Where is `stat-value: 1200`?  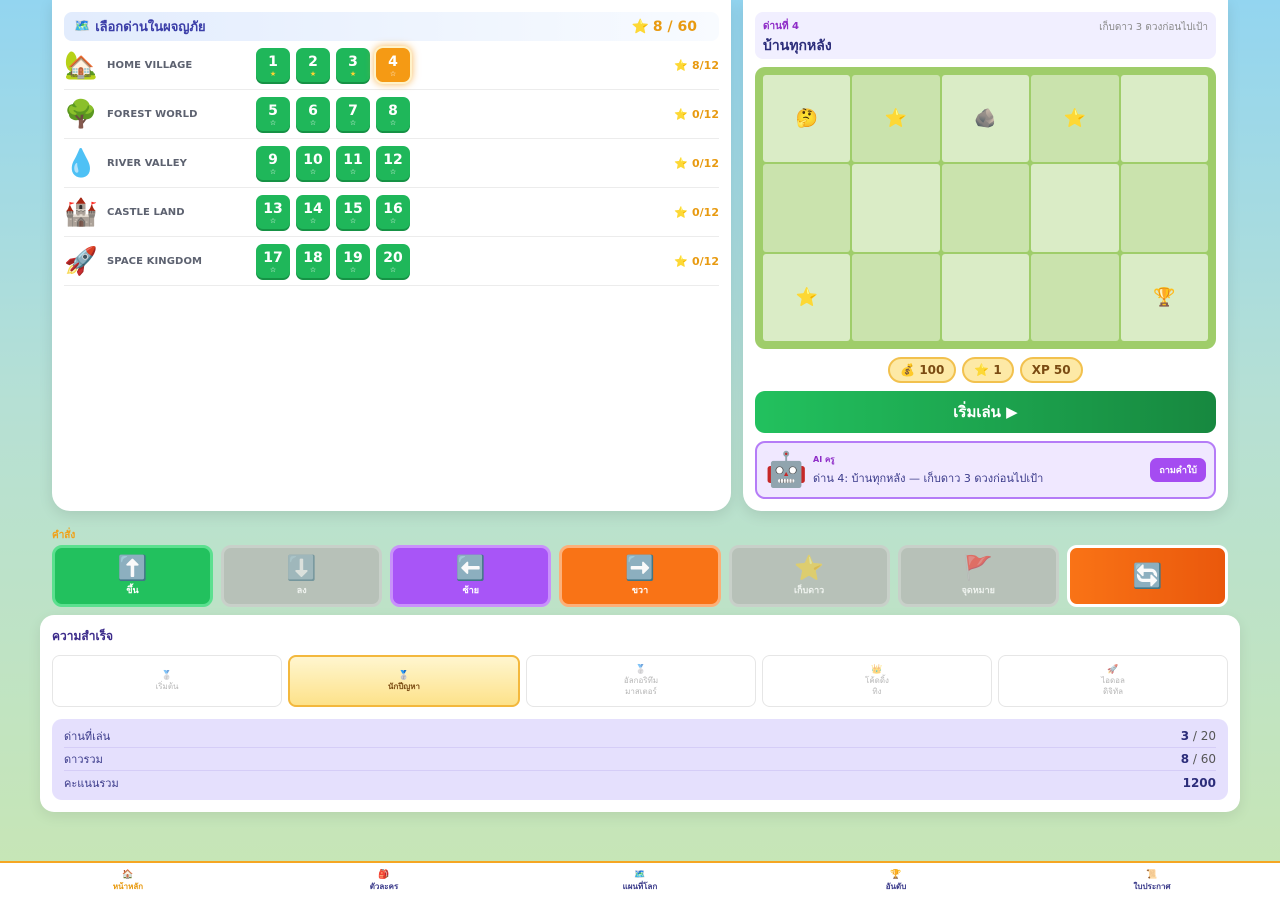 stat-value: 1200 is located at coordinates (1199, 783).